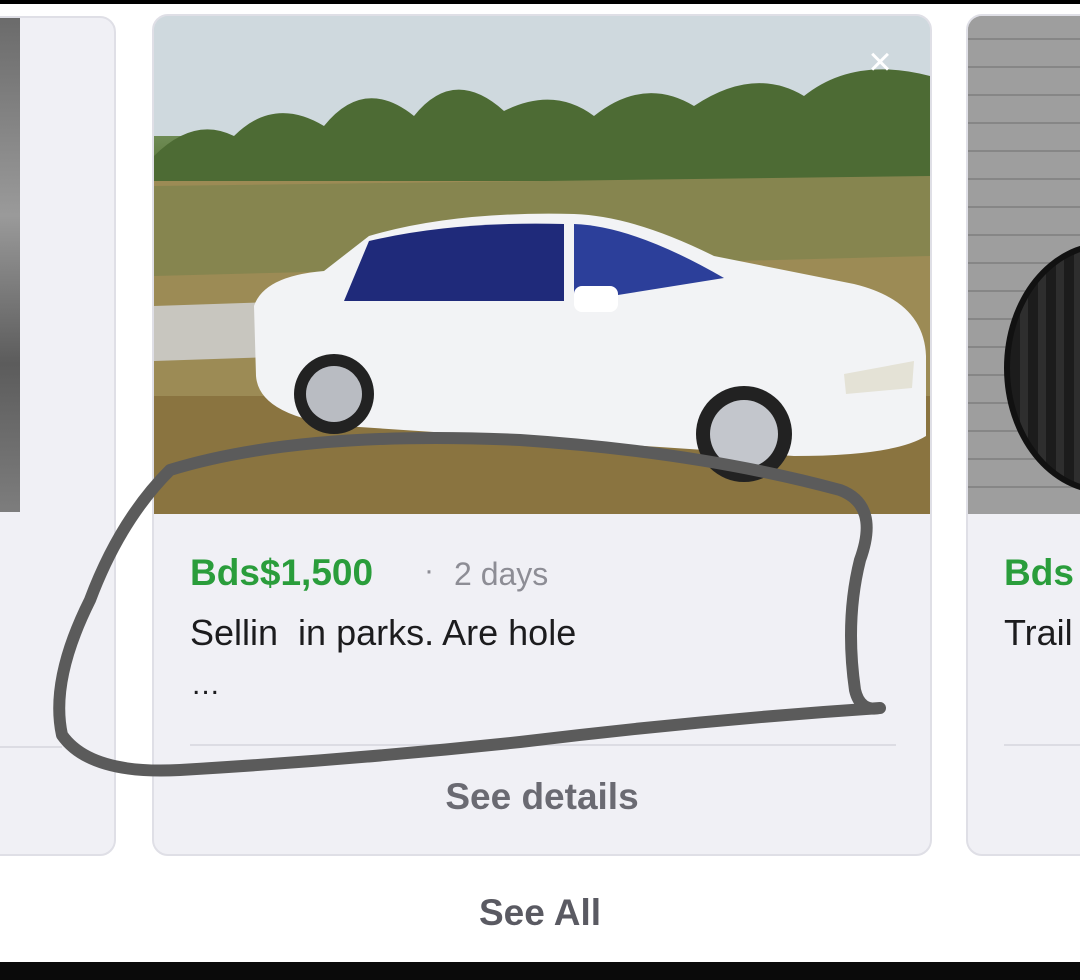 This screenshot has height=980, width=1080. I want to click on top-edge, so click(540, 2).